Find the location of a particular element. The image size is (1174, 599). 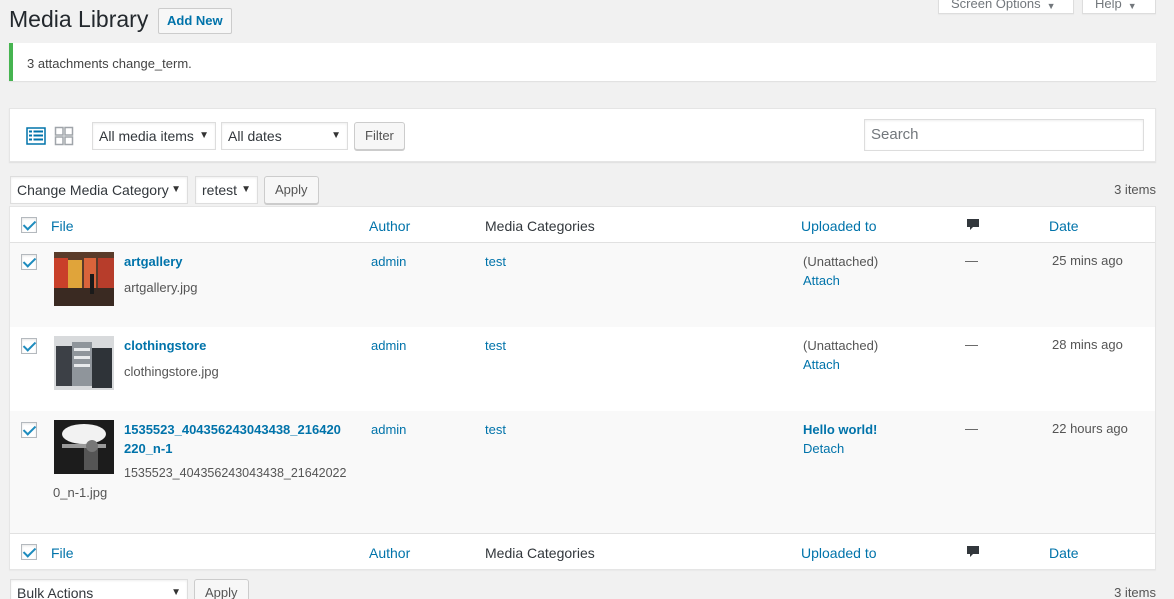

bulk-actions-select: Bulk Actions ▼ is located at coordinates (99, 589).